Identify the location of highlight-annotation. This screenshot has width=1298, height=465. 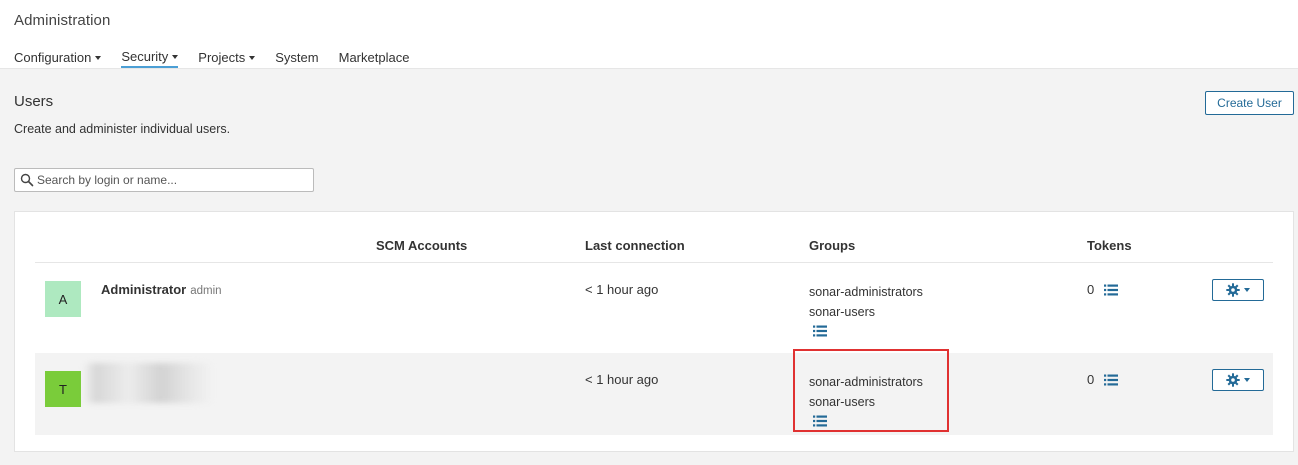
(871, 390).